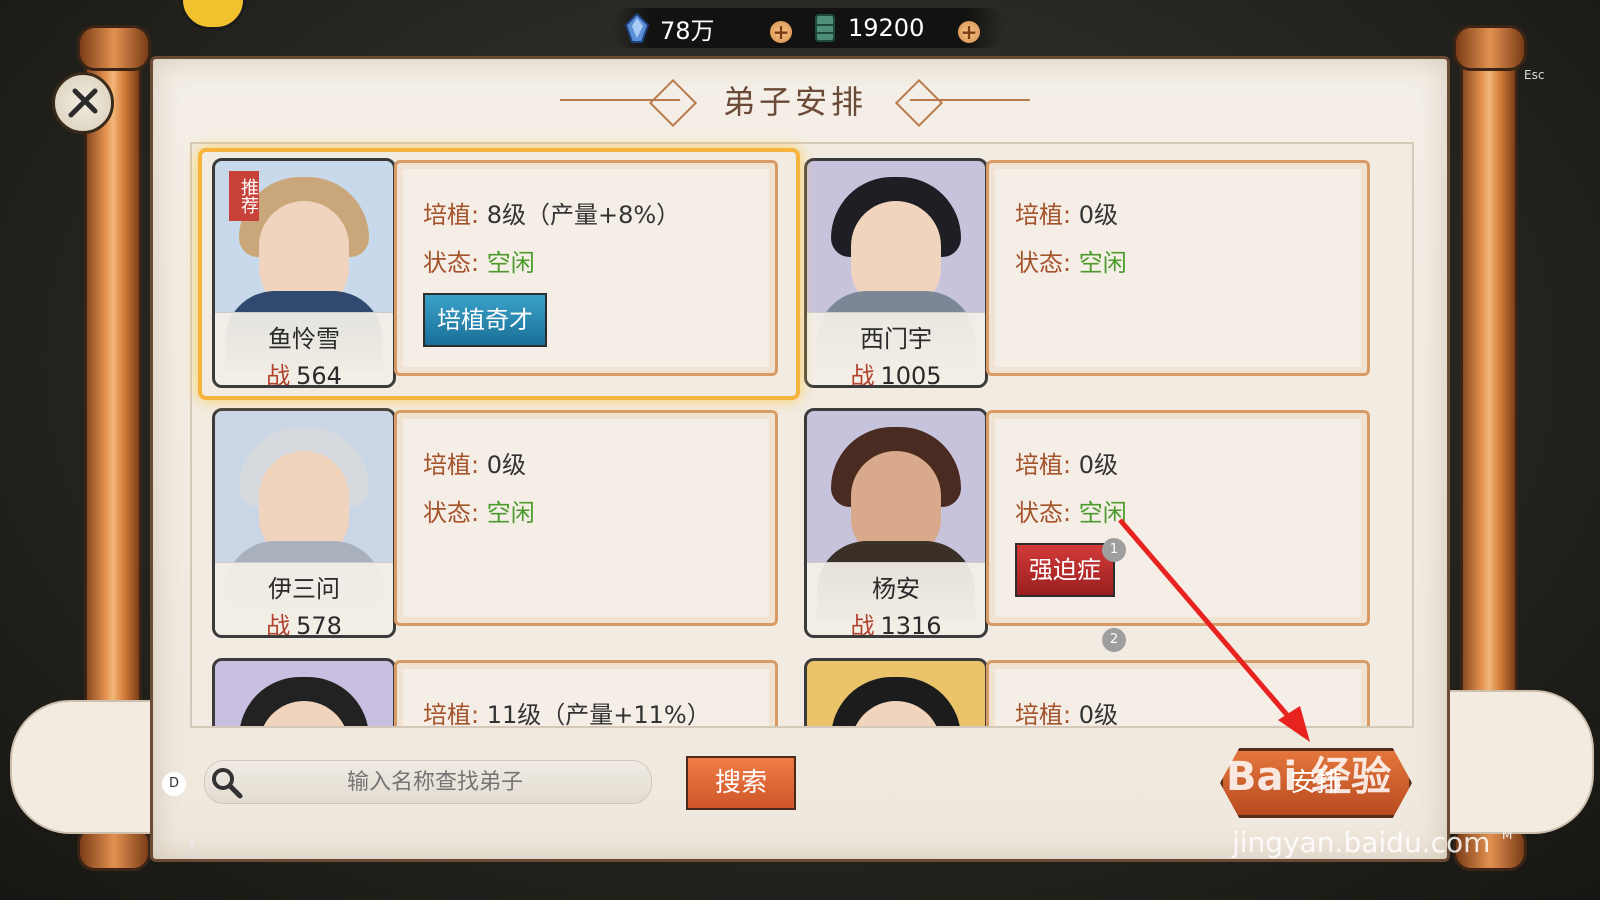 This screenshot has width=1600, height=900. What do you see at coordinates (598, 714) in the screenshot?
I see `cultivate-level: 11级（产量+11%）` at bounding box center [598, 714].